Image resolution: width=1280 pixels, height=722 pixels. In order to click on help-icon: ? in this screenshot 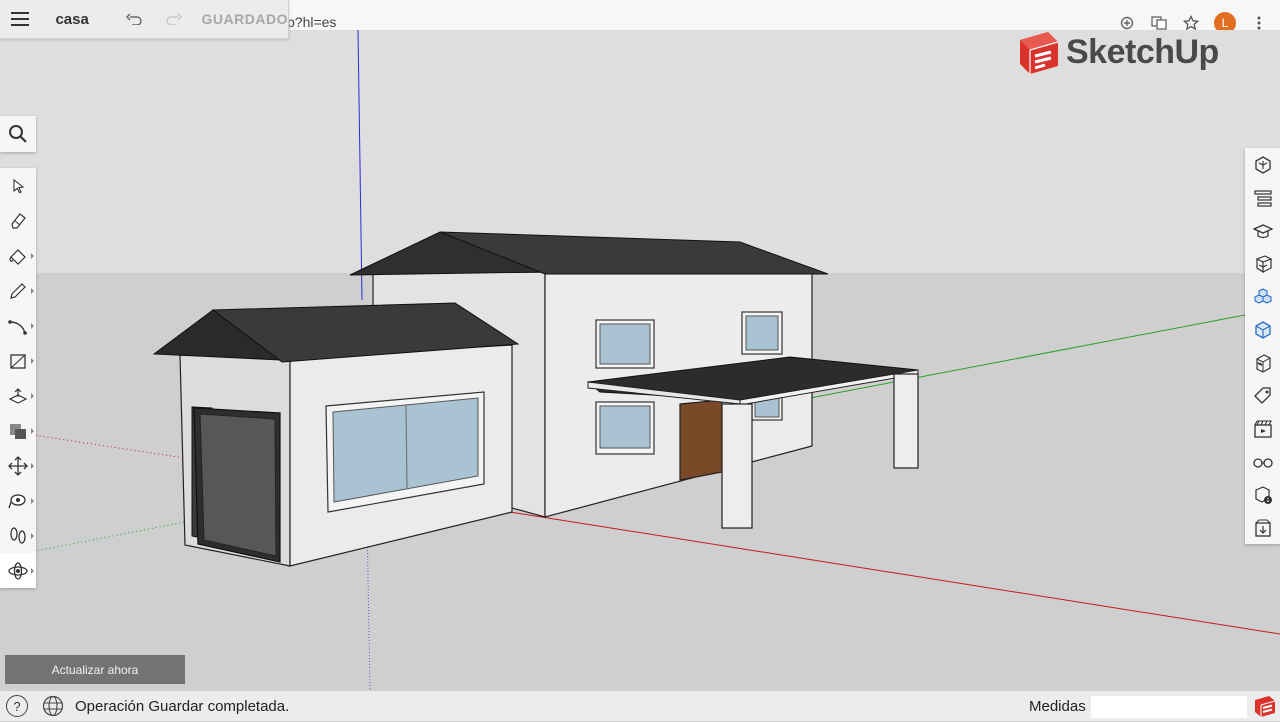, I will do `click(17, 706)`.